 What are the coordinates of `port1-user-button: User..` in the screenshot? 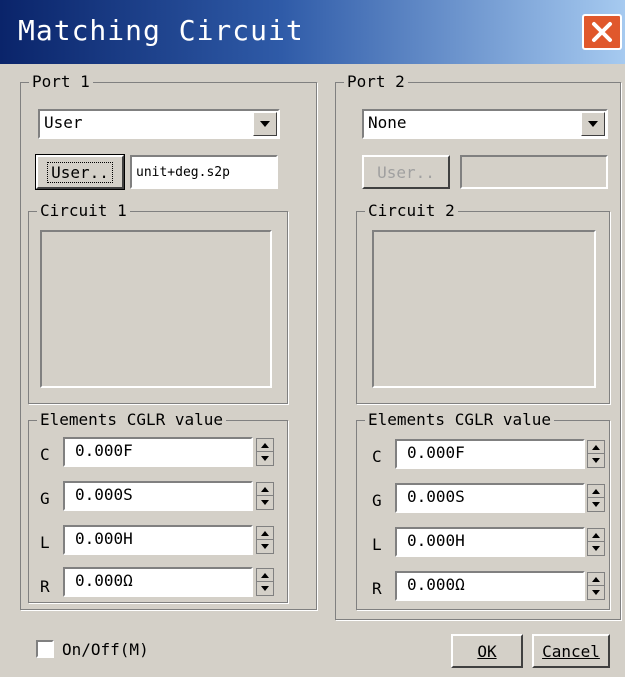 It's located at (80, 172).